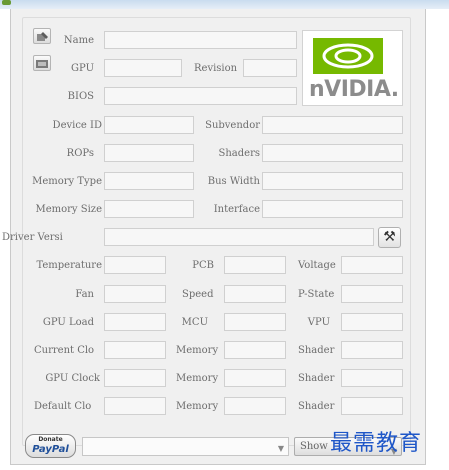  Describe the element at coordinates (239, 237) in the screenshot. I see `driver-version-field` at that location.